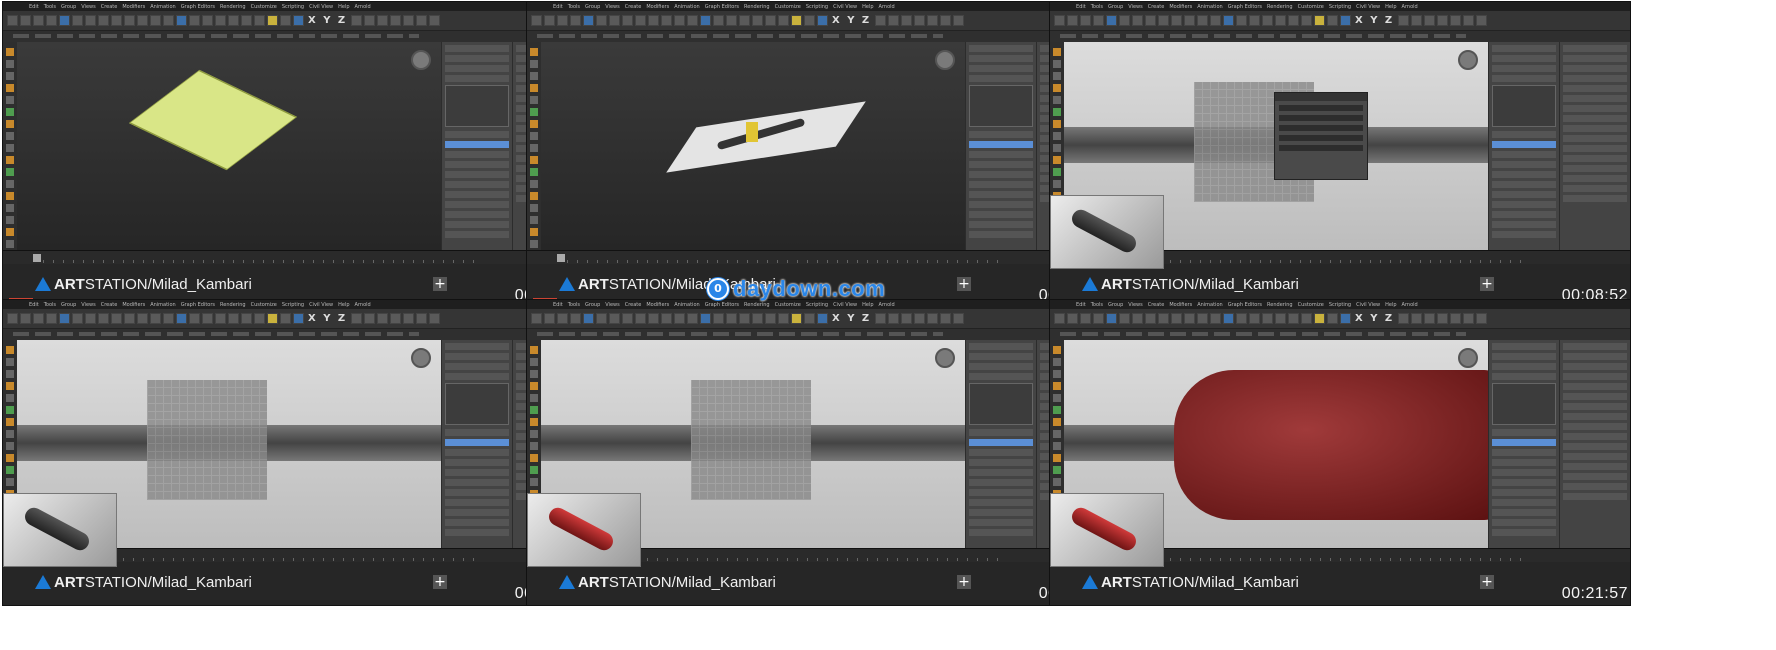  Describe the element at coordinates (574, 7) in the screenshot. I see `menu-item: Tools` at that location.